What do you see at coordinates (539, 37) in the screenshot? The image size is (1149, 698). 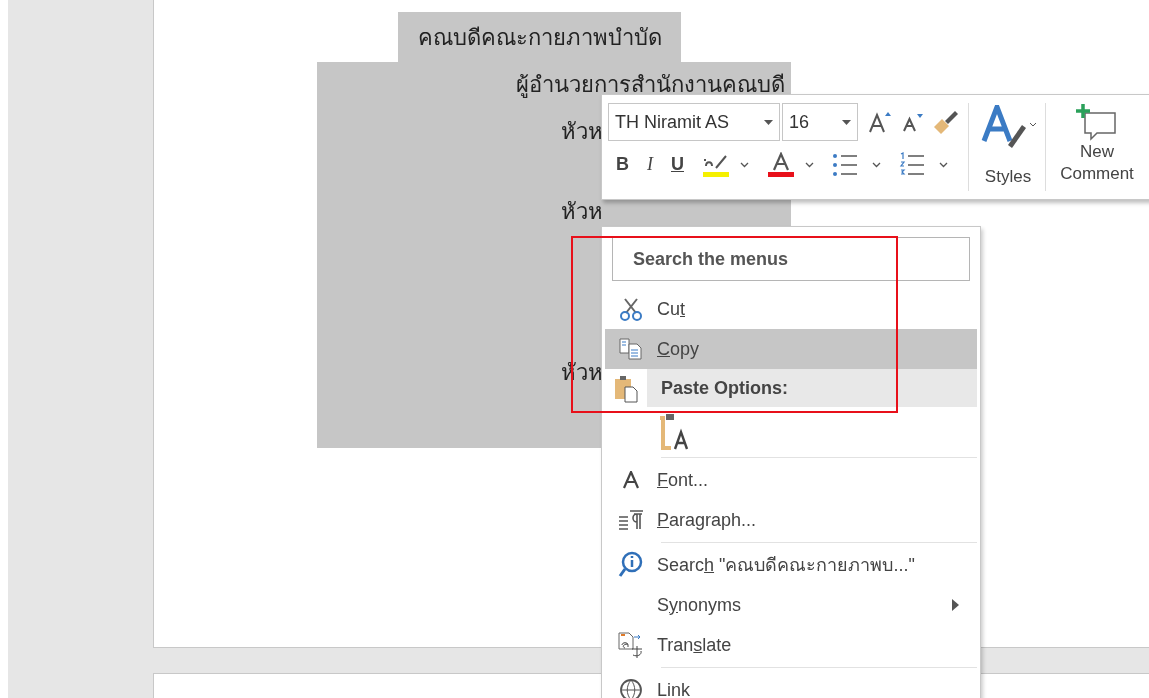 I see `document-heading: คณบดีคณะกายภาพบำบัด` at bounding box center [539, 37].